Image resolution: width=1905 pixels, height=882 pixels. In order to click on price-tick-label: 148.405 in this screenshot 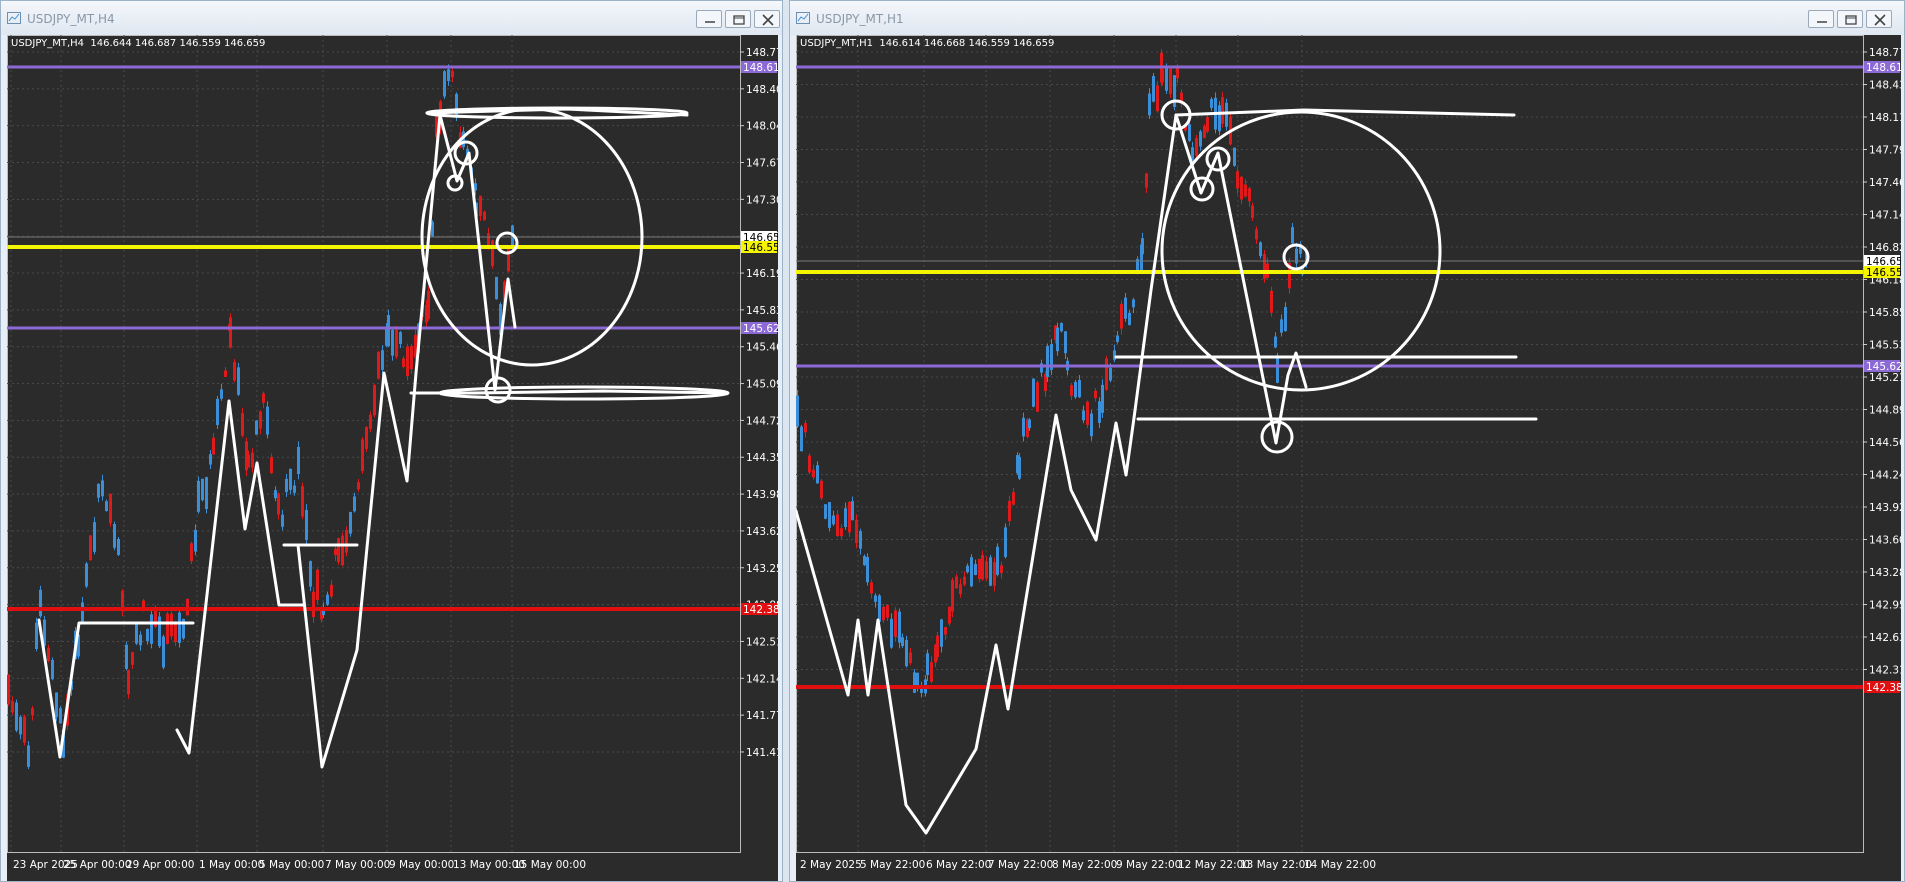, I will do `click(762, 90)`.